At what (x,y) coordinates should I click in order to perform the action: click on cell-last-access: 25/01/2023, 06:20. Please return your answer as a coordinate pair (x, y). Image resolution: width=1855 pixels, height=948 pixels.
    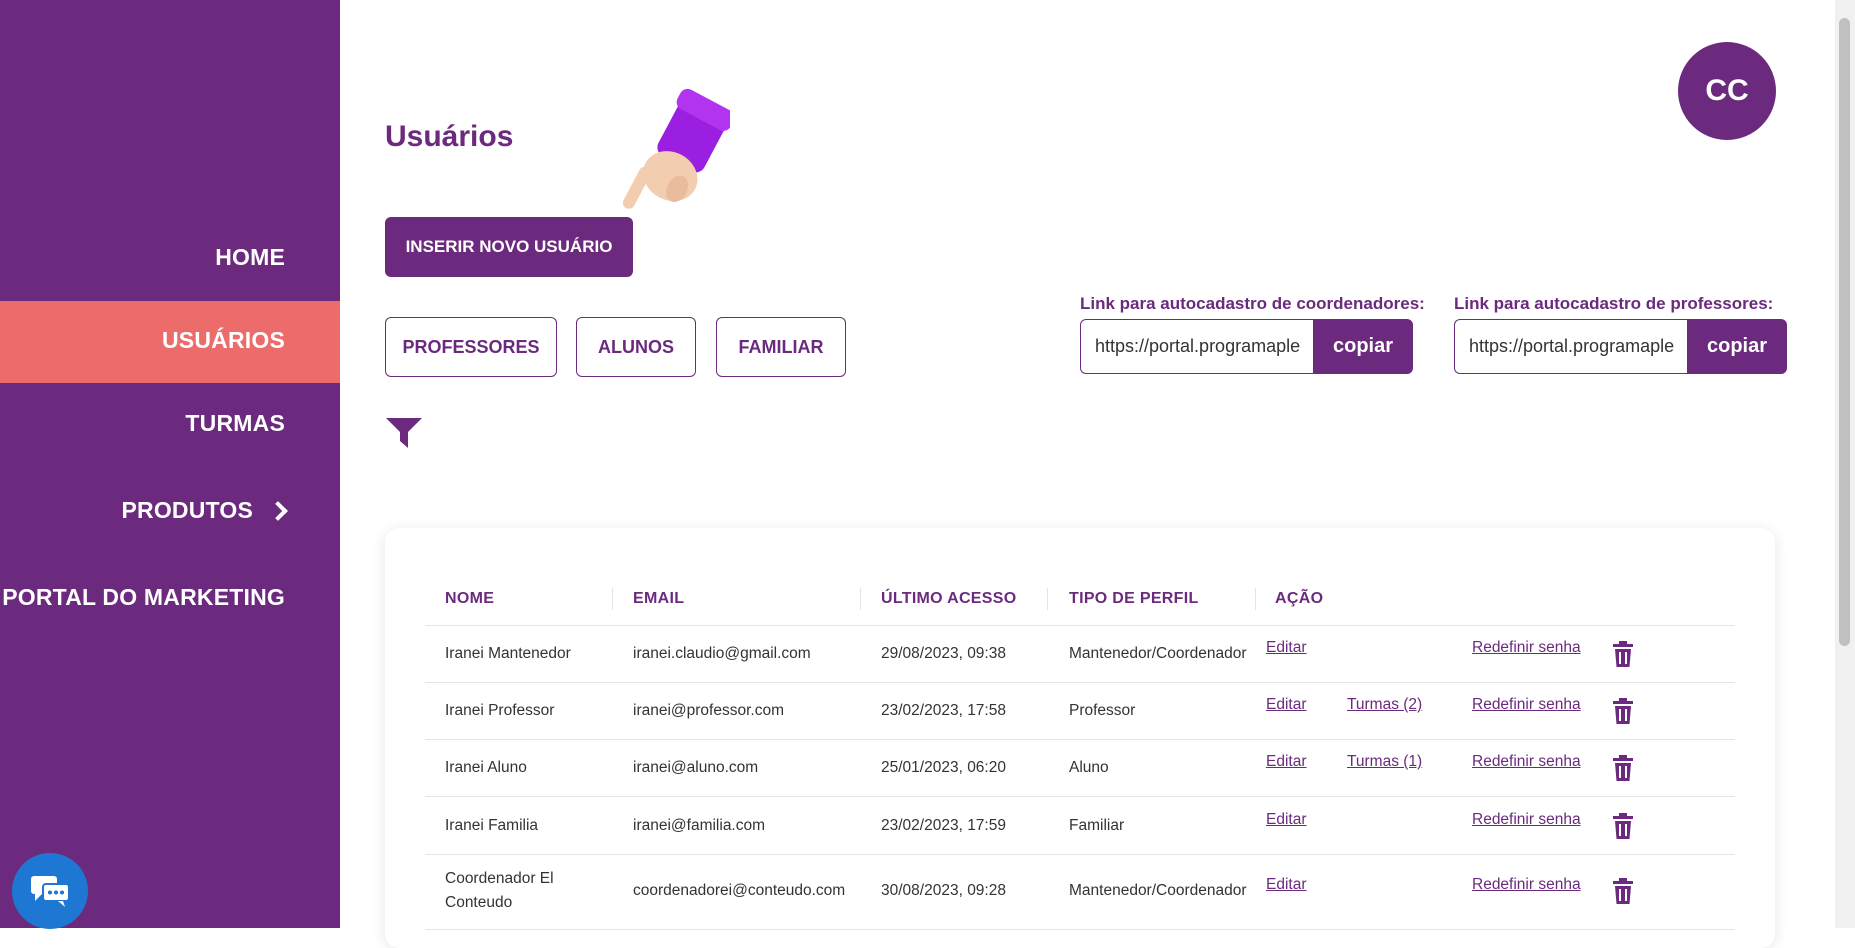
    Looking at the image, I should click on (943, 767).